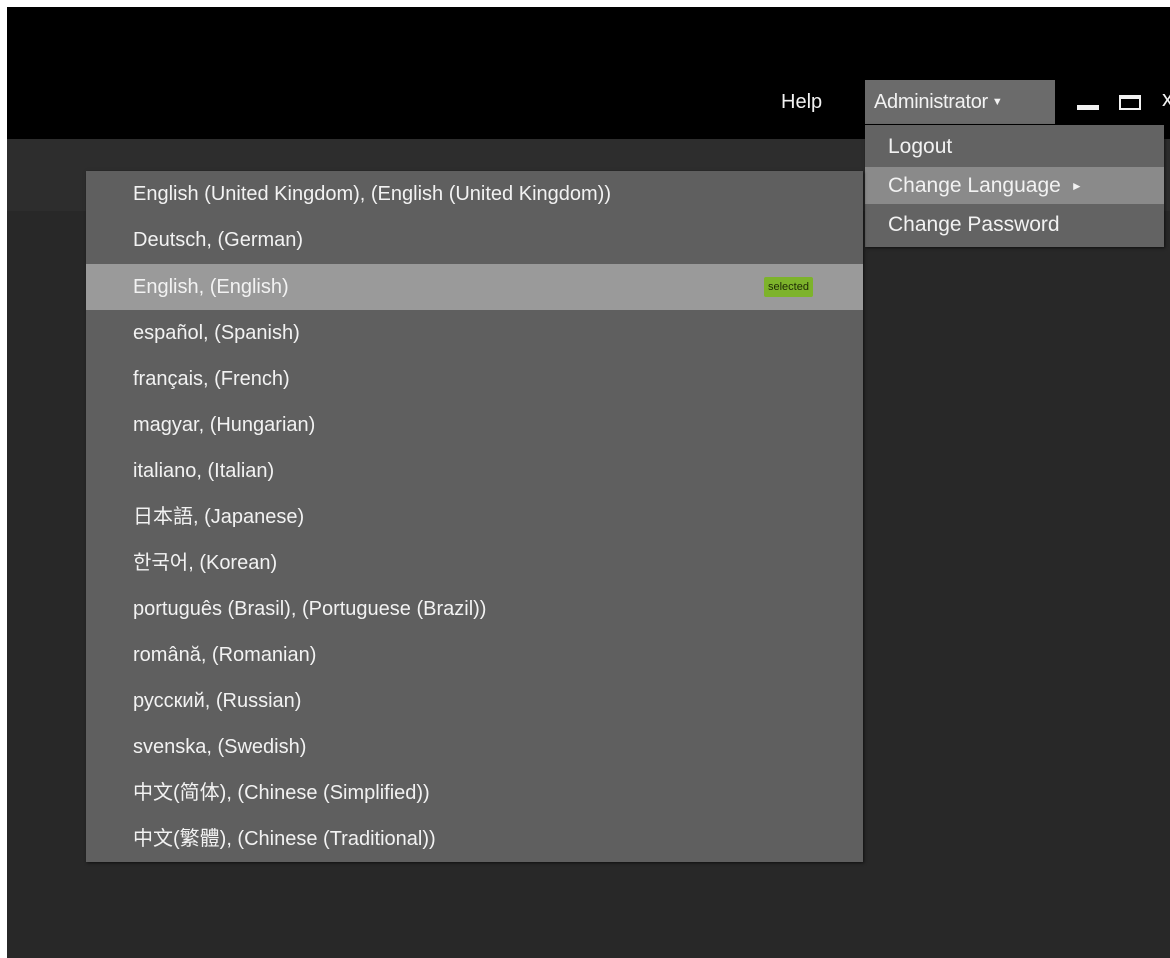  I want to click on maximize-icon, so click(1130, 102).